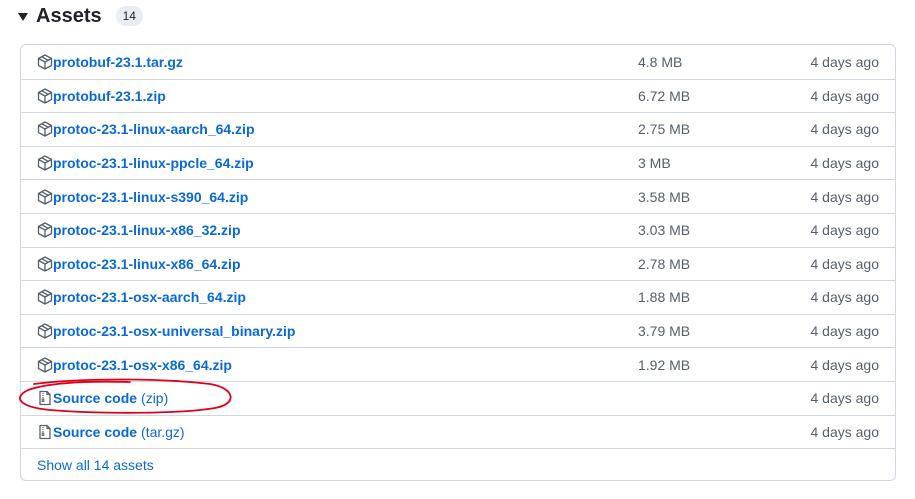 This screenshot has width=915, height=499. Describe the element at coordinates (151, 196) in the screenshot. I see `asset-name: protoc-23.1-linux-s390_64.zip` at that location.